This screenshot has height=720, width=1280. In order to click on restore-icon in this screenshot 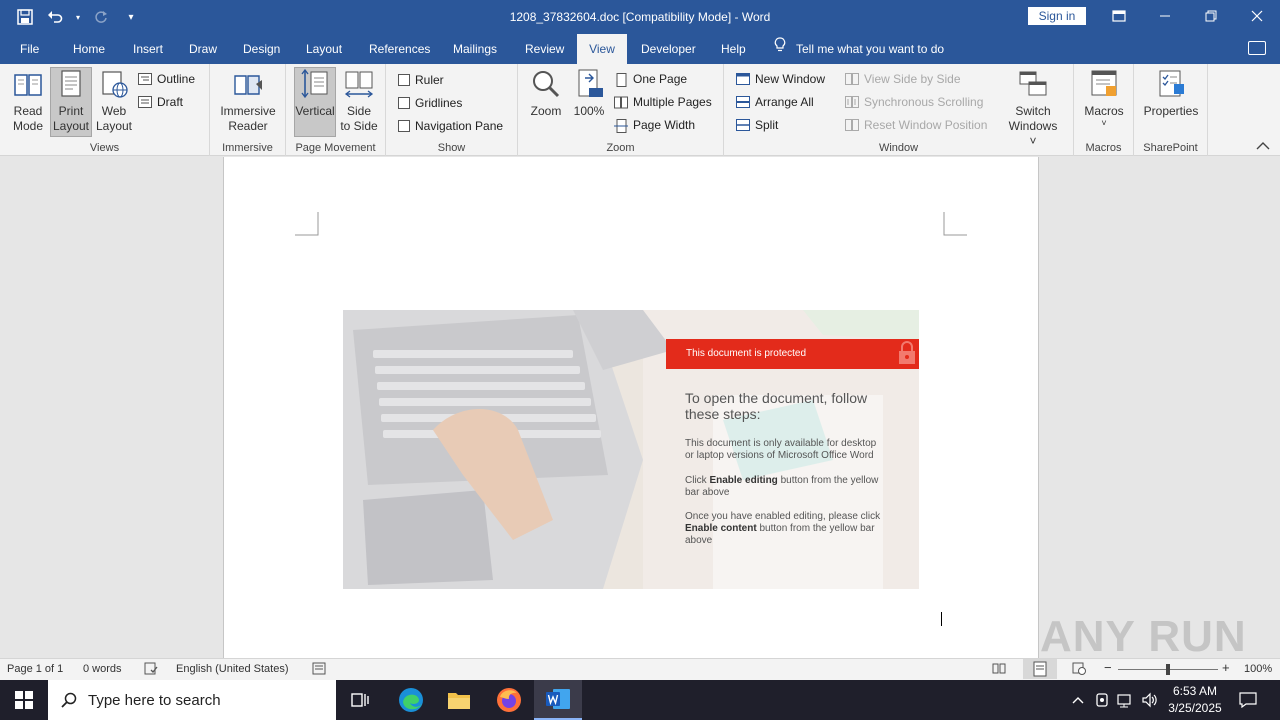, I will do `click(1211, 16)`.